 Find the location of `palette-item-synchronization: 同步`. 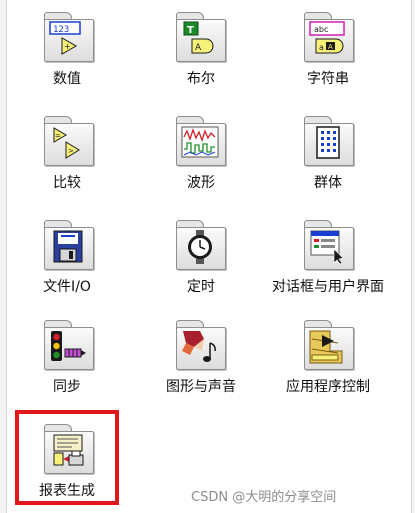

palette-item-synchronization: 同步 is located at coordinates (67, 360).